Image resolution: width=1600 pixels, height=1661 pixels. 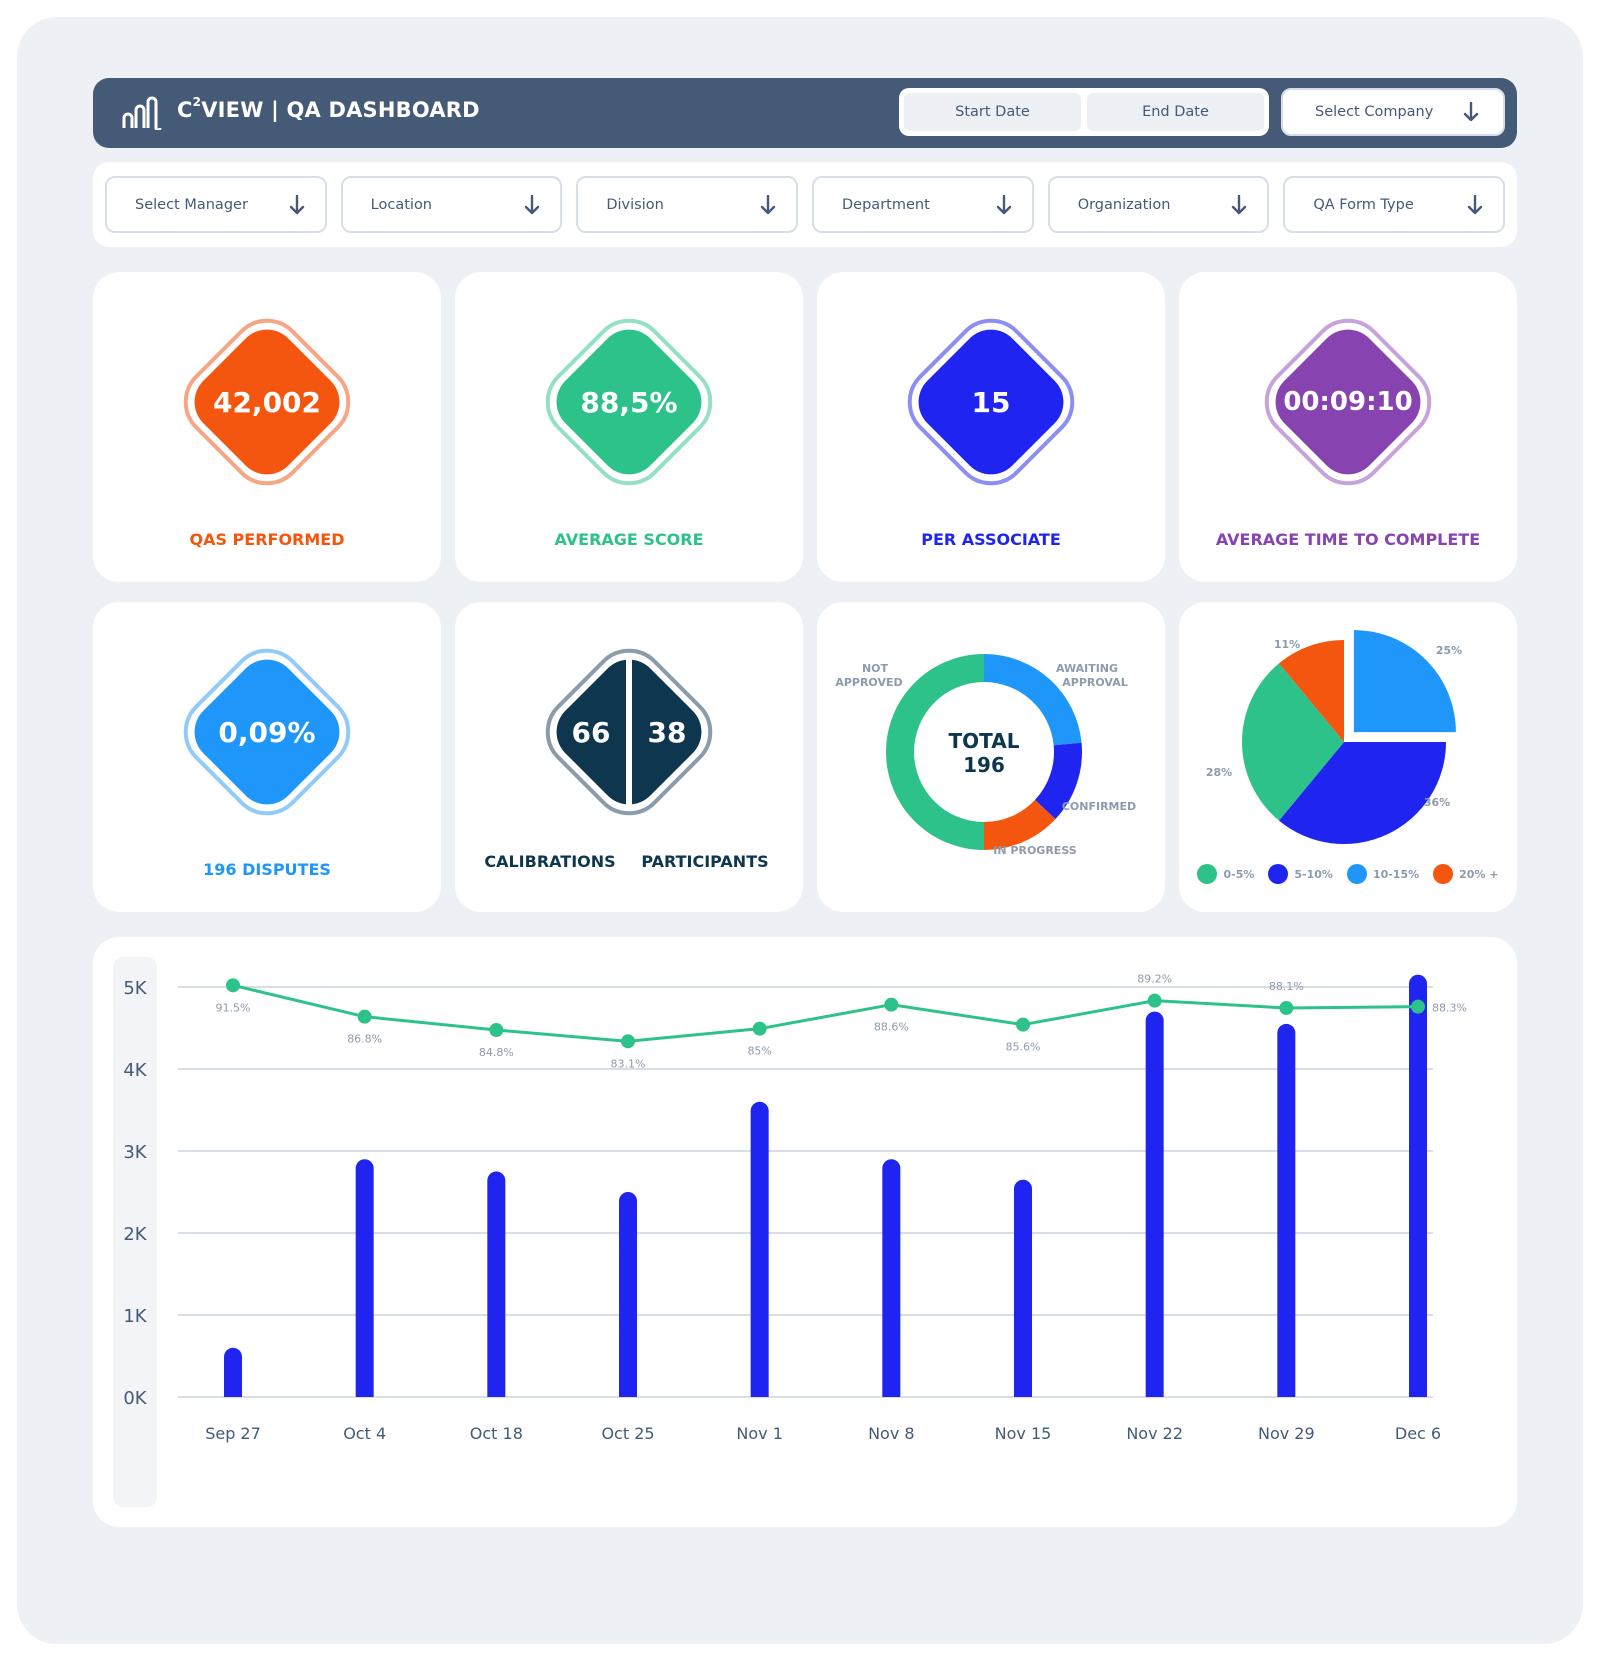 What do you see at coordinates (1175, 112) in the screenshot?
I see `end-date-button: End Date` at bounding box center [1175, 112].